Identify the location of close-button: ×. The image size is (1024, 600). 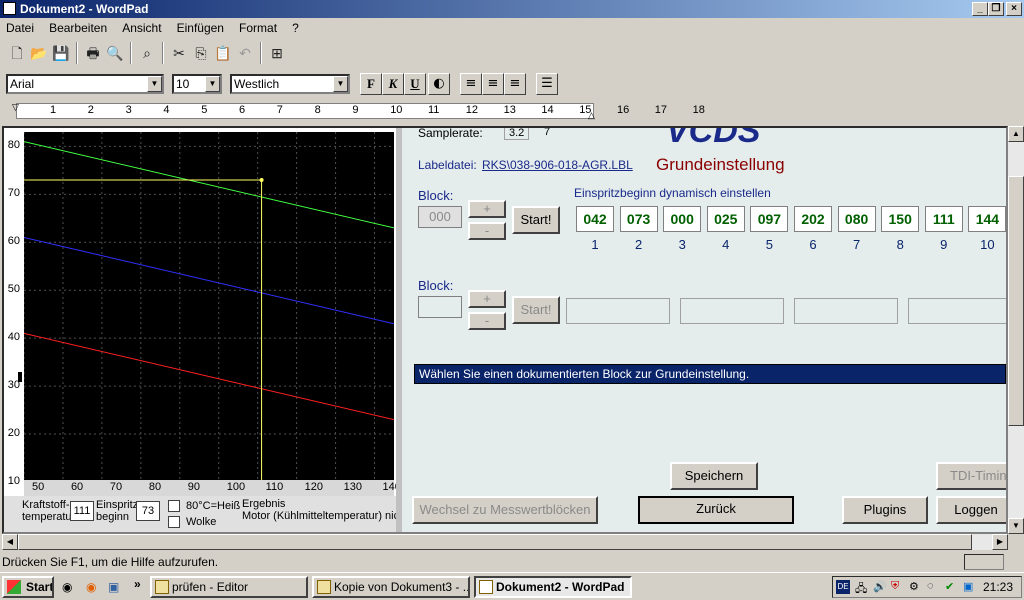
(1014, 9).